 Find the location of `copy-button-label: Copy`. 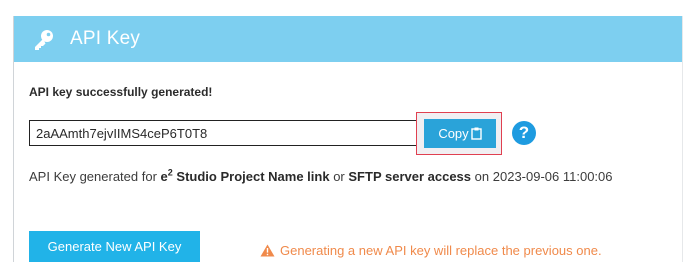

copy-button-label: Copy is located at coordinates (453, 133).